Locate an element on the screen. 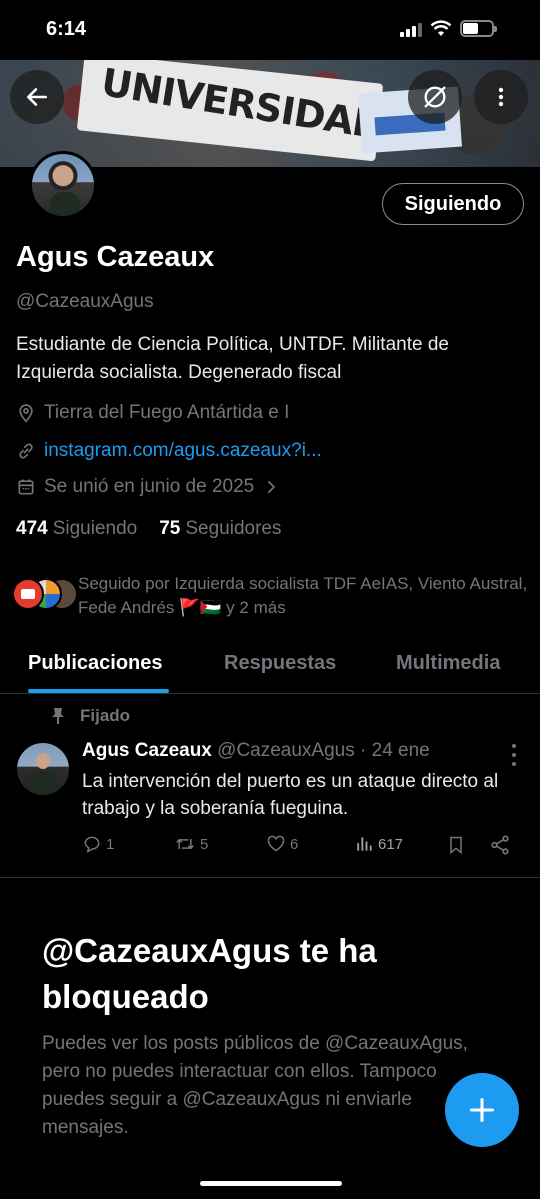 The image size is (540, 1199). profile-tabs: Publicaciones Respuestas Multimedia is located at coordinates (270, 667).